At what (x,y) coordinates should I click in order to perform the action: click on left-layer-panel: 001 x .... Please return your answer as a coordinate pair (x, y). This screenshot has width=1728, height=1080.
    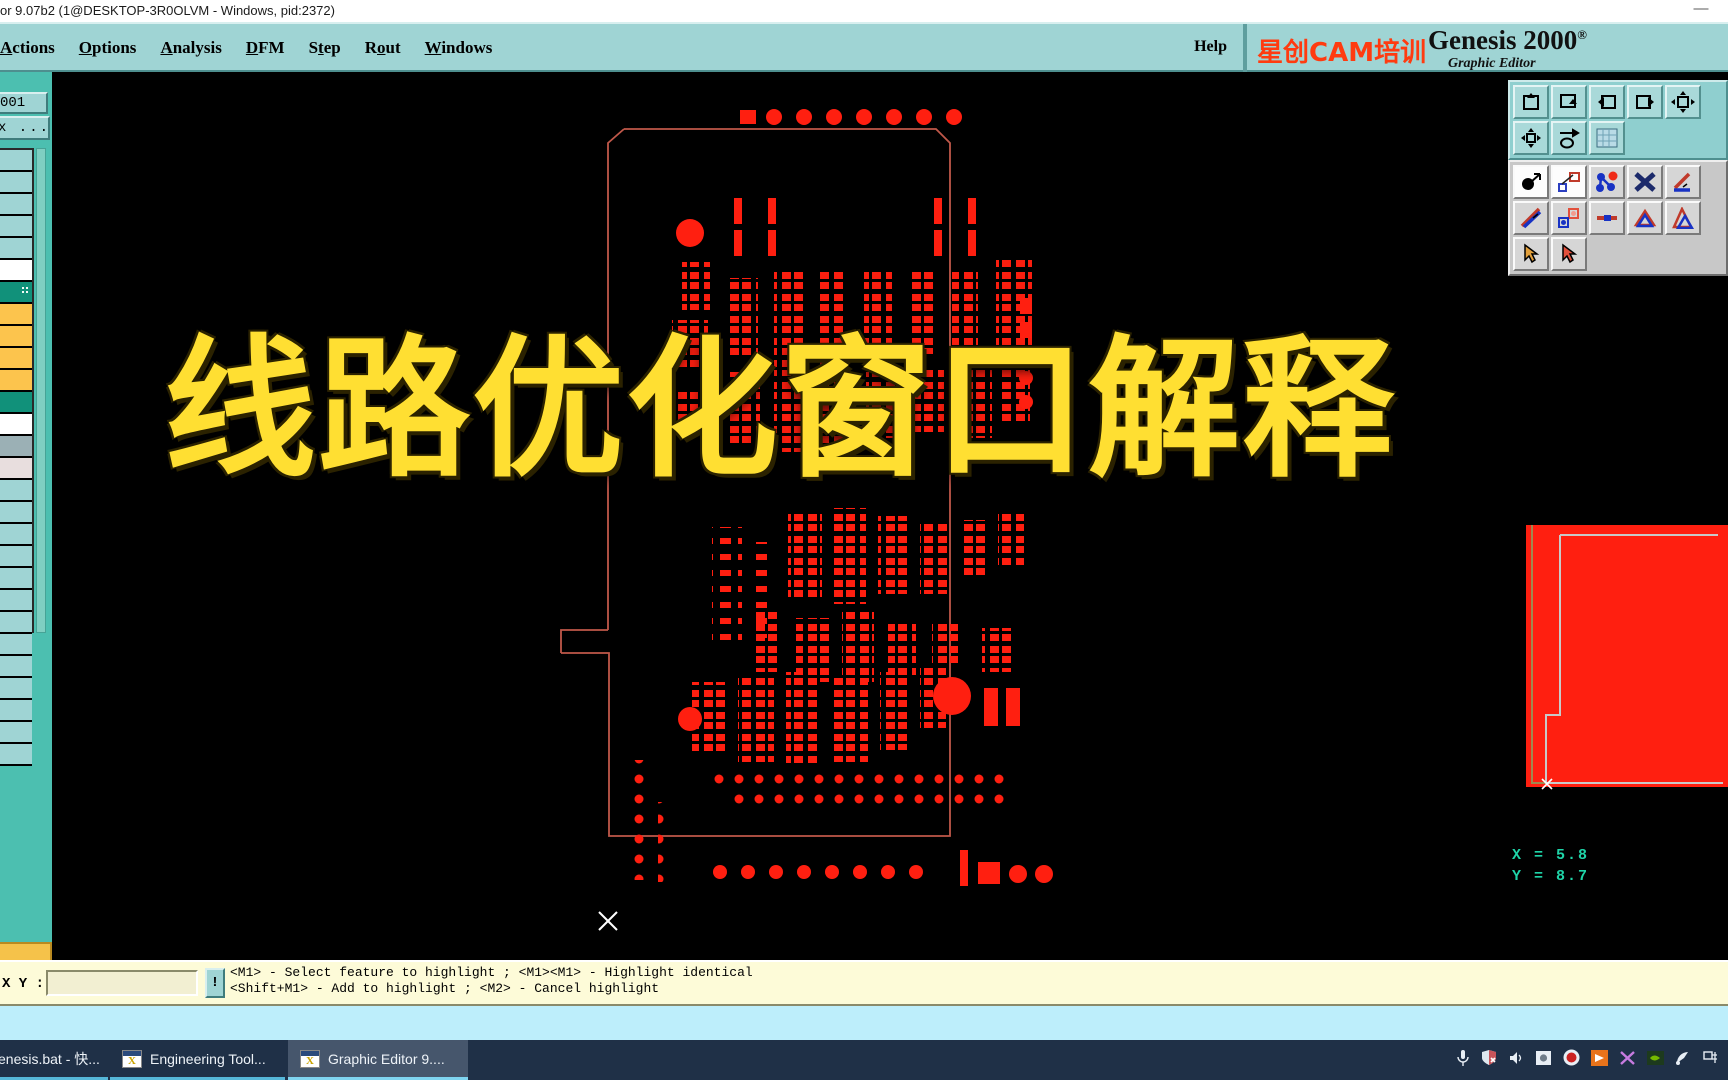
    Looking at the image, I should click on (26, 522).